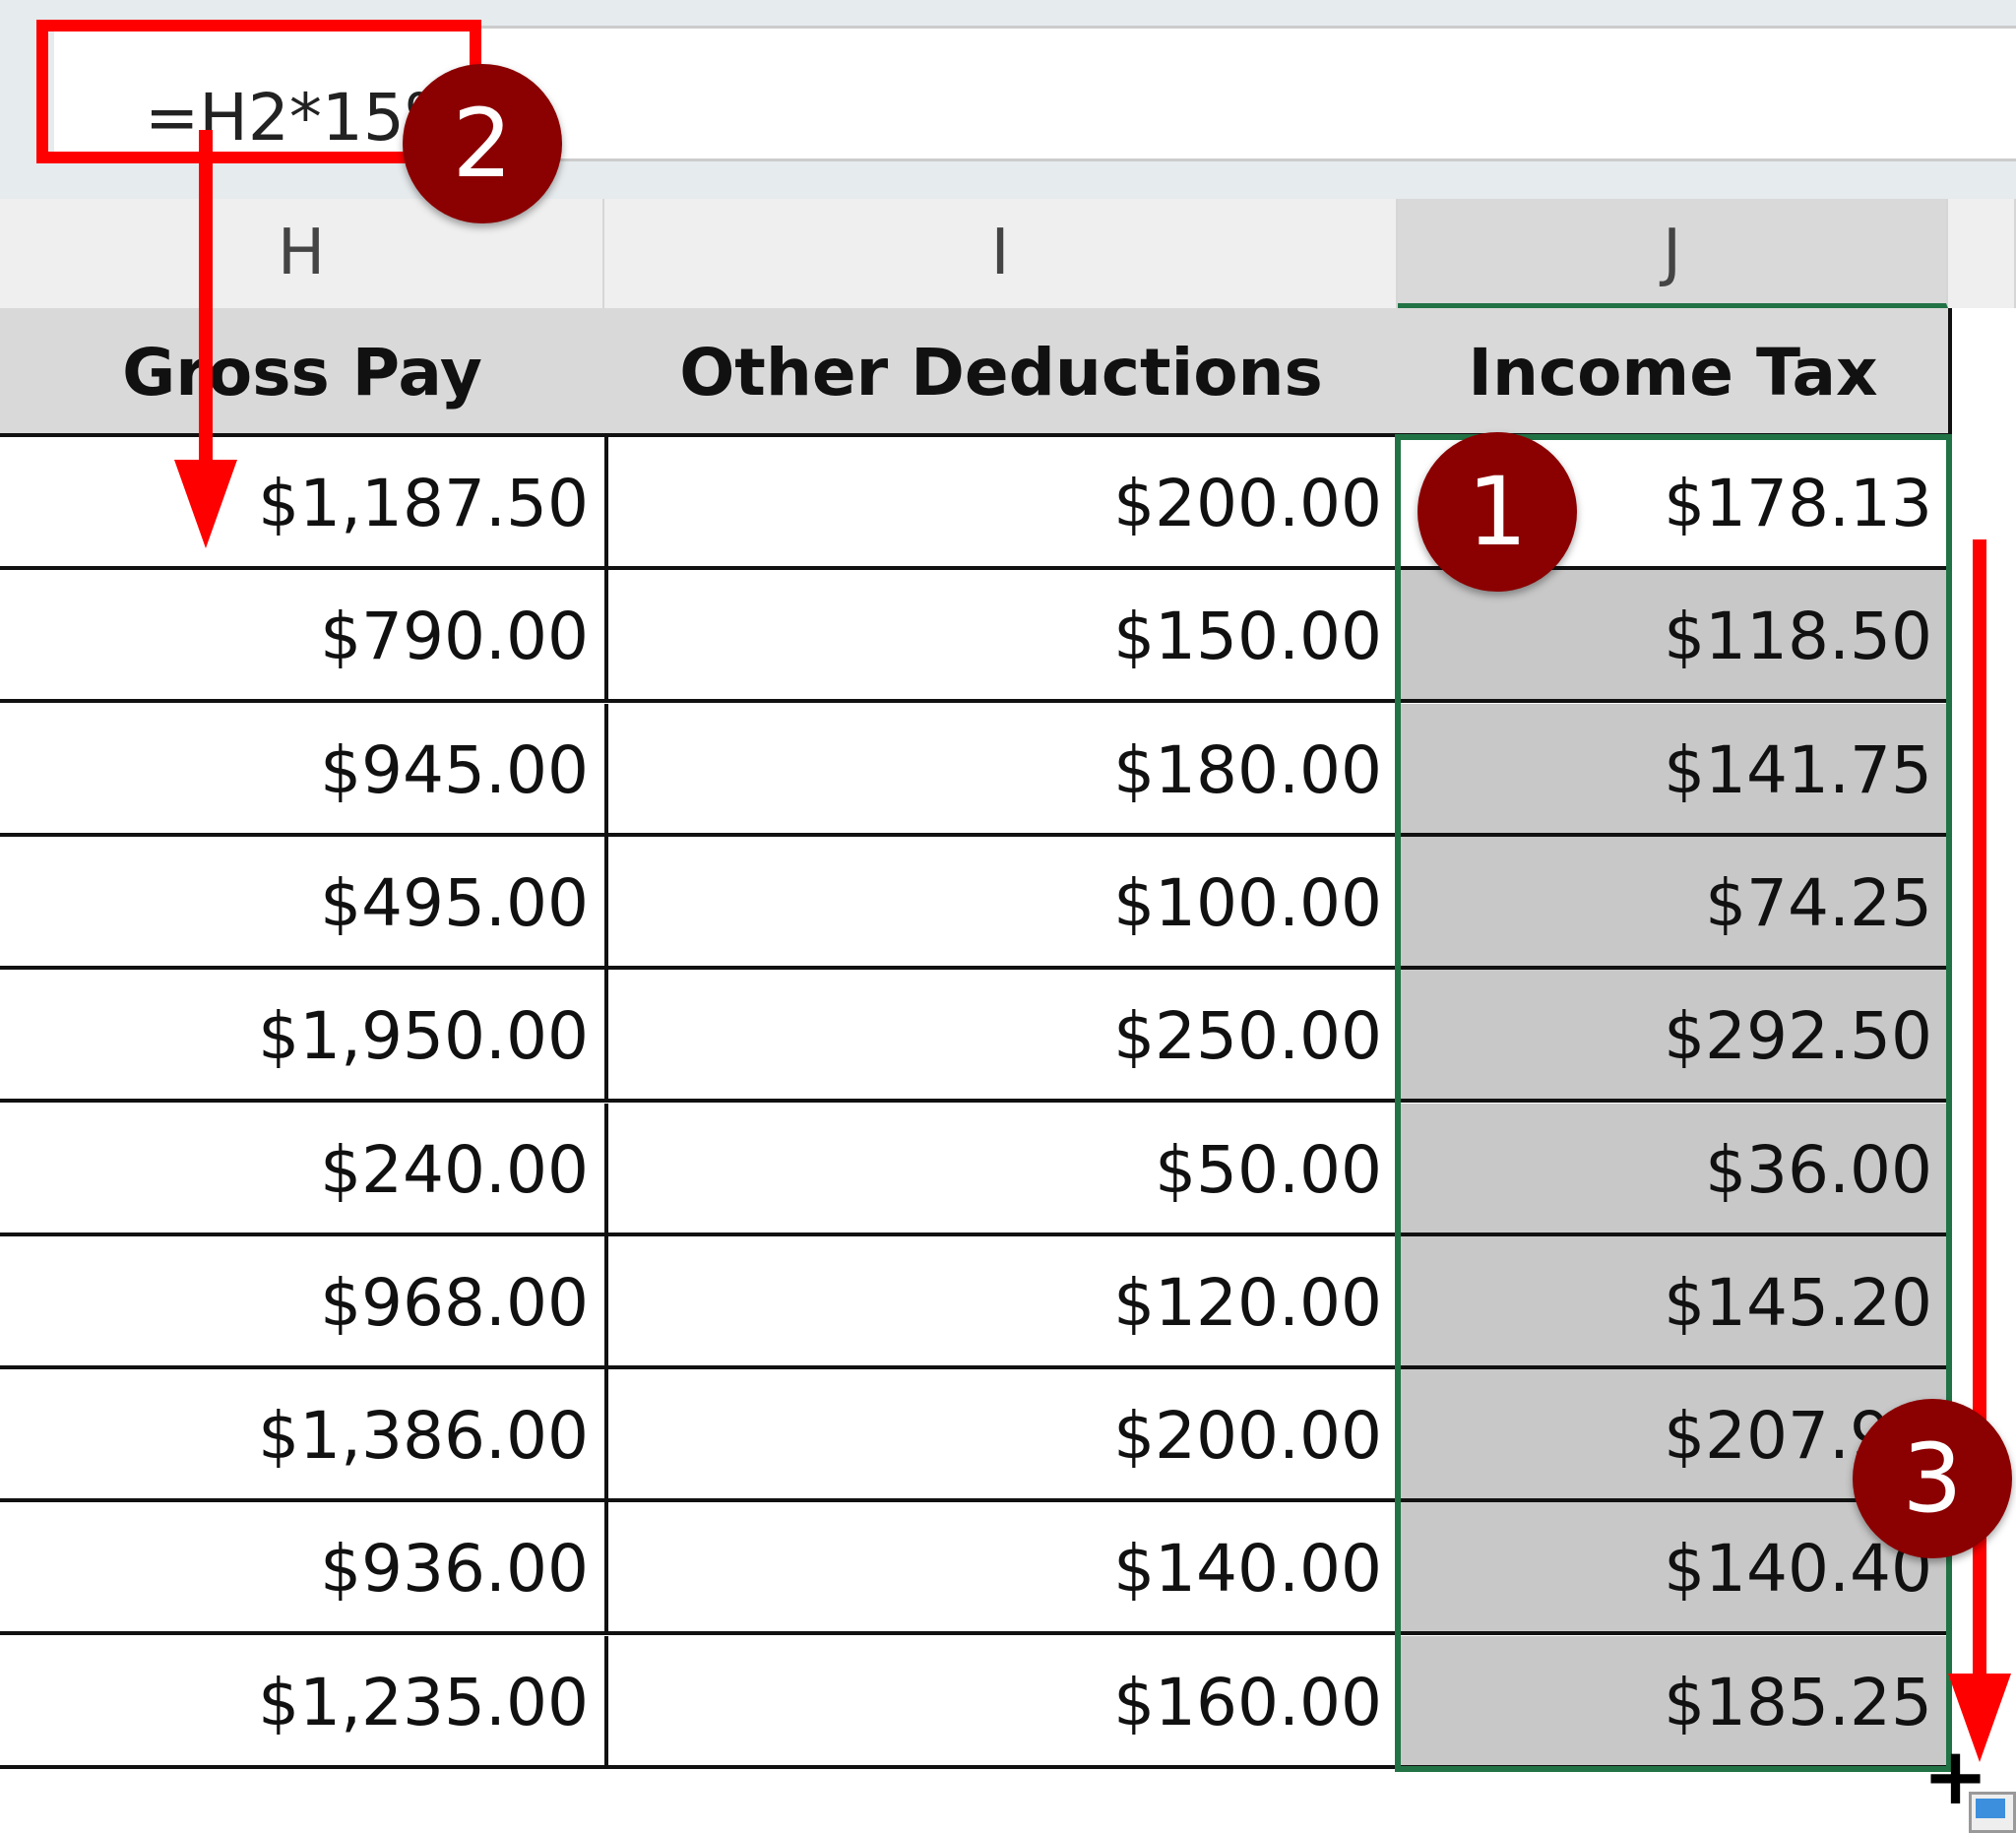 This screenshot has height=1833, width=2016. What do you see at coordinates (1992, 1813) in the screenshot?
I see `auto-fill-options-icon` at bounding box center [1992, 1813].